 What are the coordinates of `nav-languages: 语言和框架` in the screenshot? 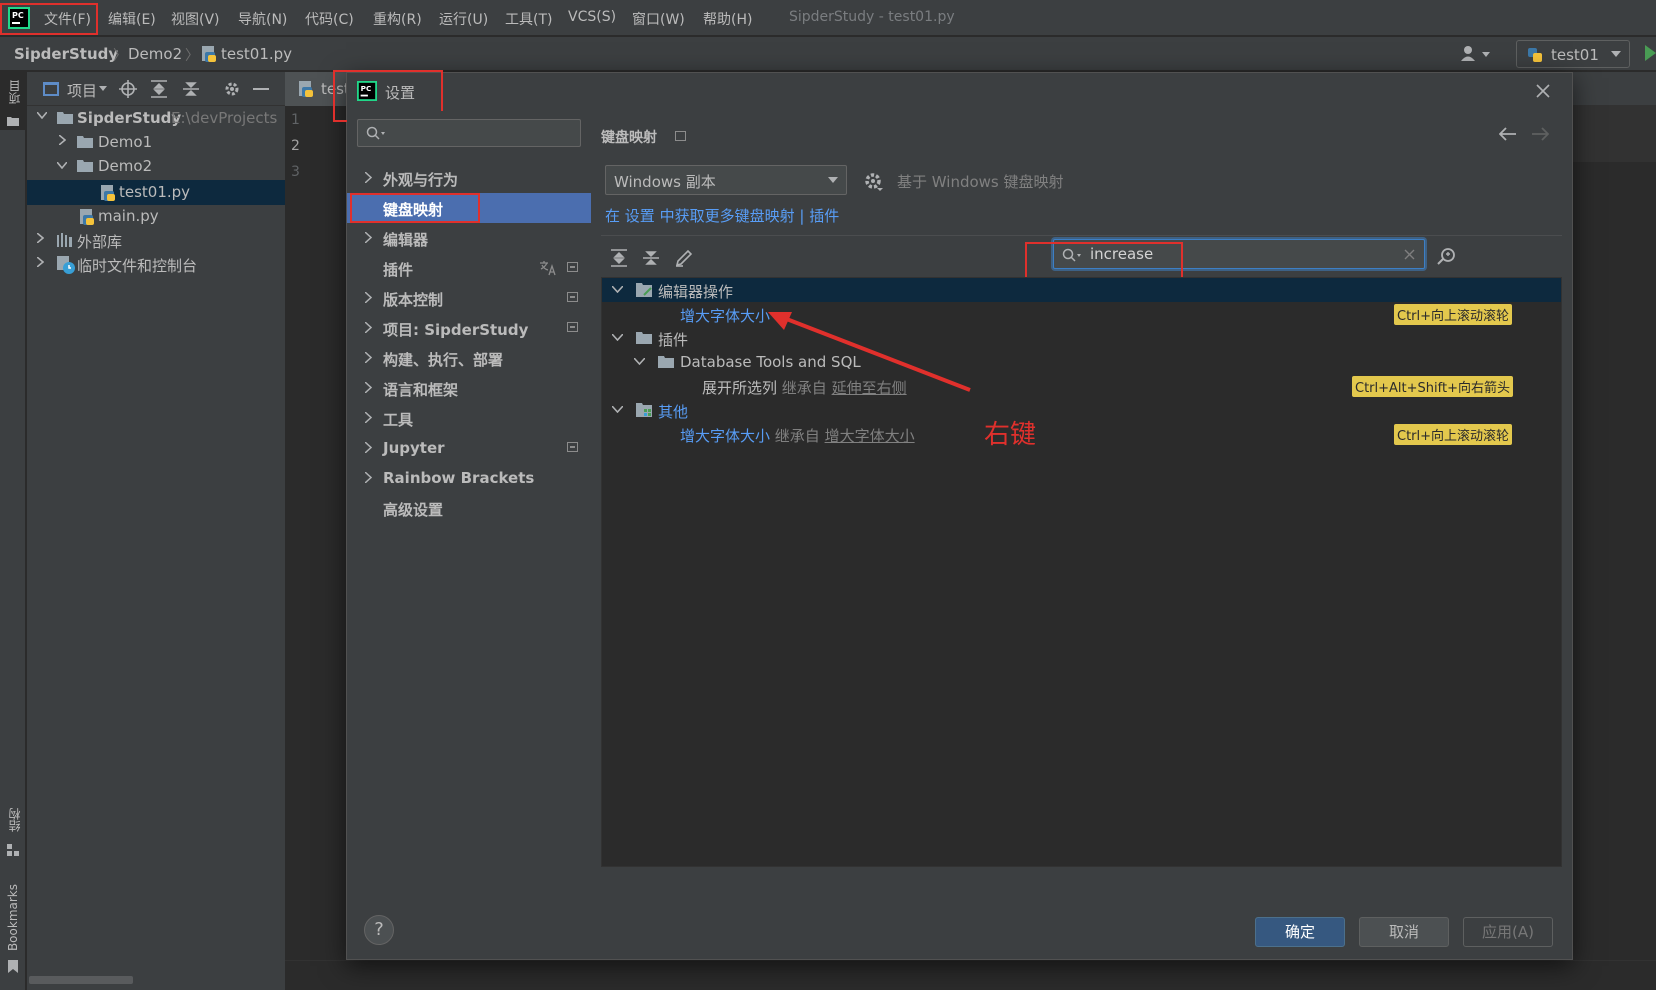 It's located at (469, 388).